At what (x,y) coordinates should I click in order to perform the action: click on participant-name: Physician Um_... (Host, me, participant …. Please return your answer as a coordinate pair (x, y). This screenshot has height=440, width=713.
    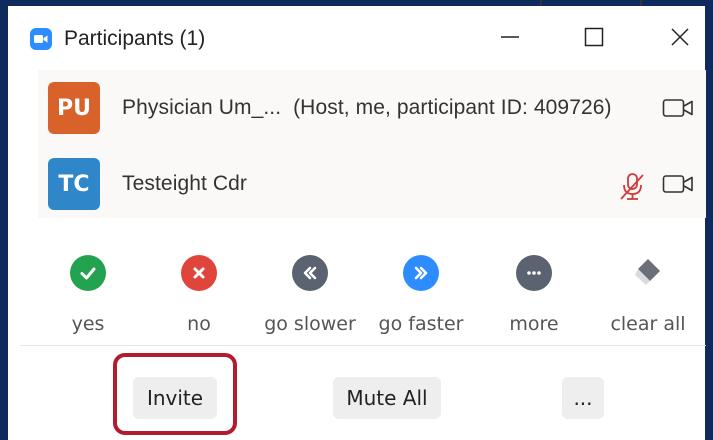
    Looking at the image, I should click on (367, 108).